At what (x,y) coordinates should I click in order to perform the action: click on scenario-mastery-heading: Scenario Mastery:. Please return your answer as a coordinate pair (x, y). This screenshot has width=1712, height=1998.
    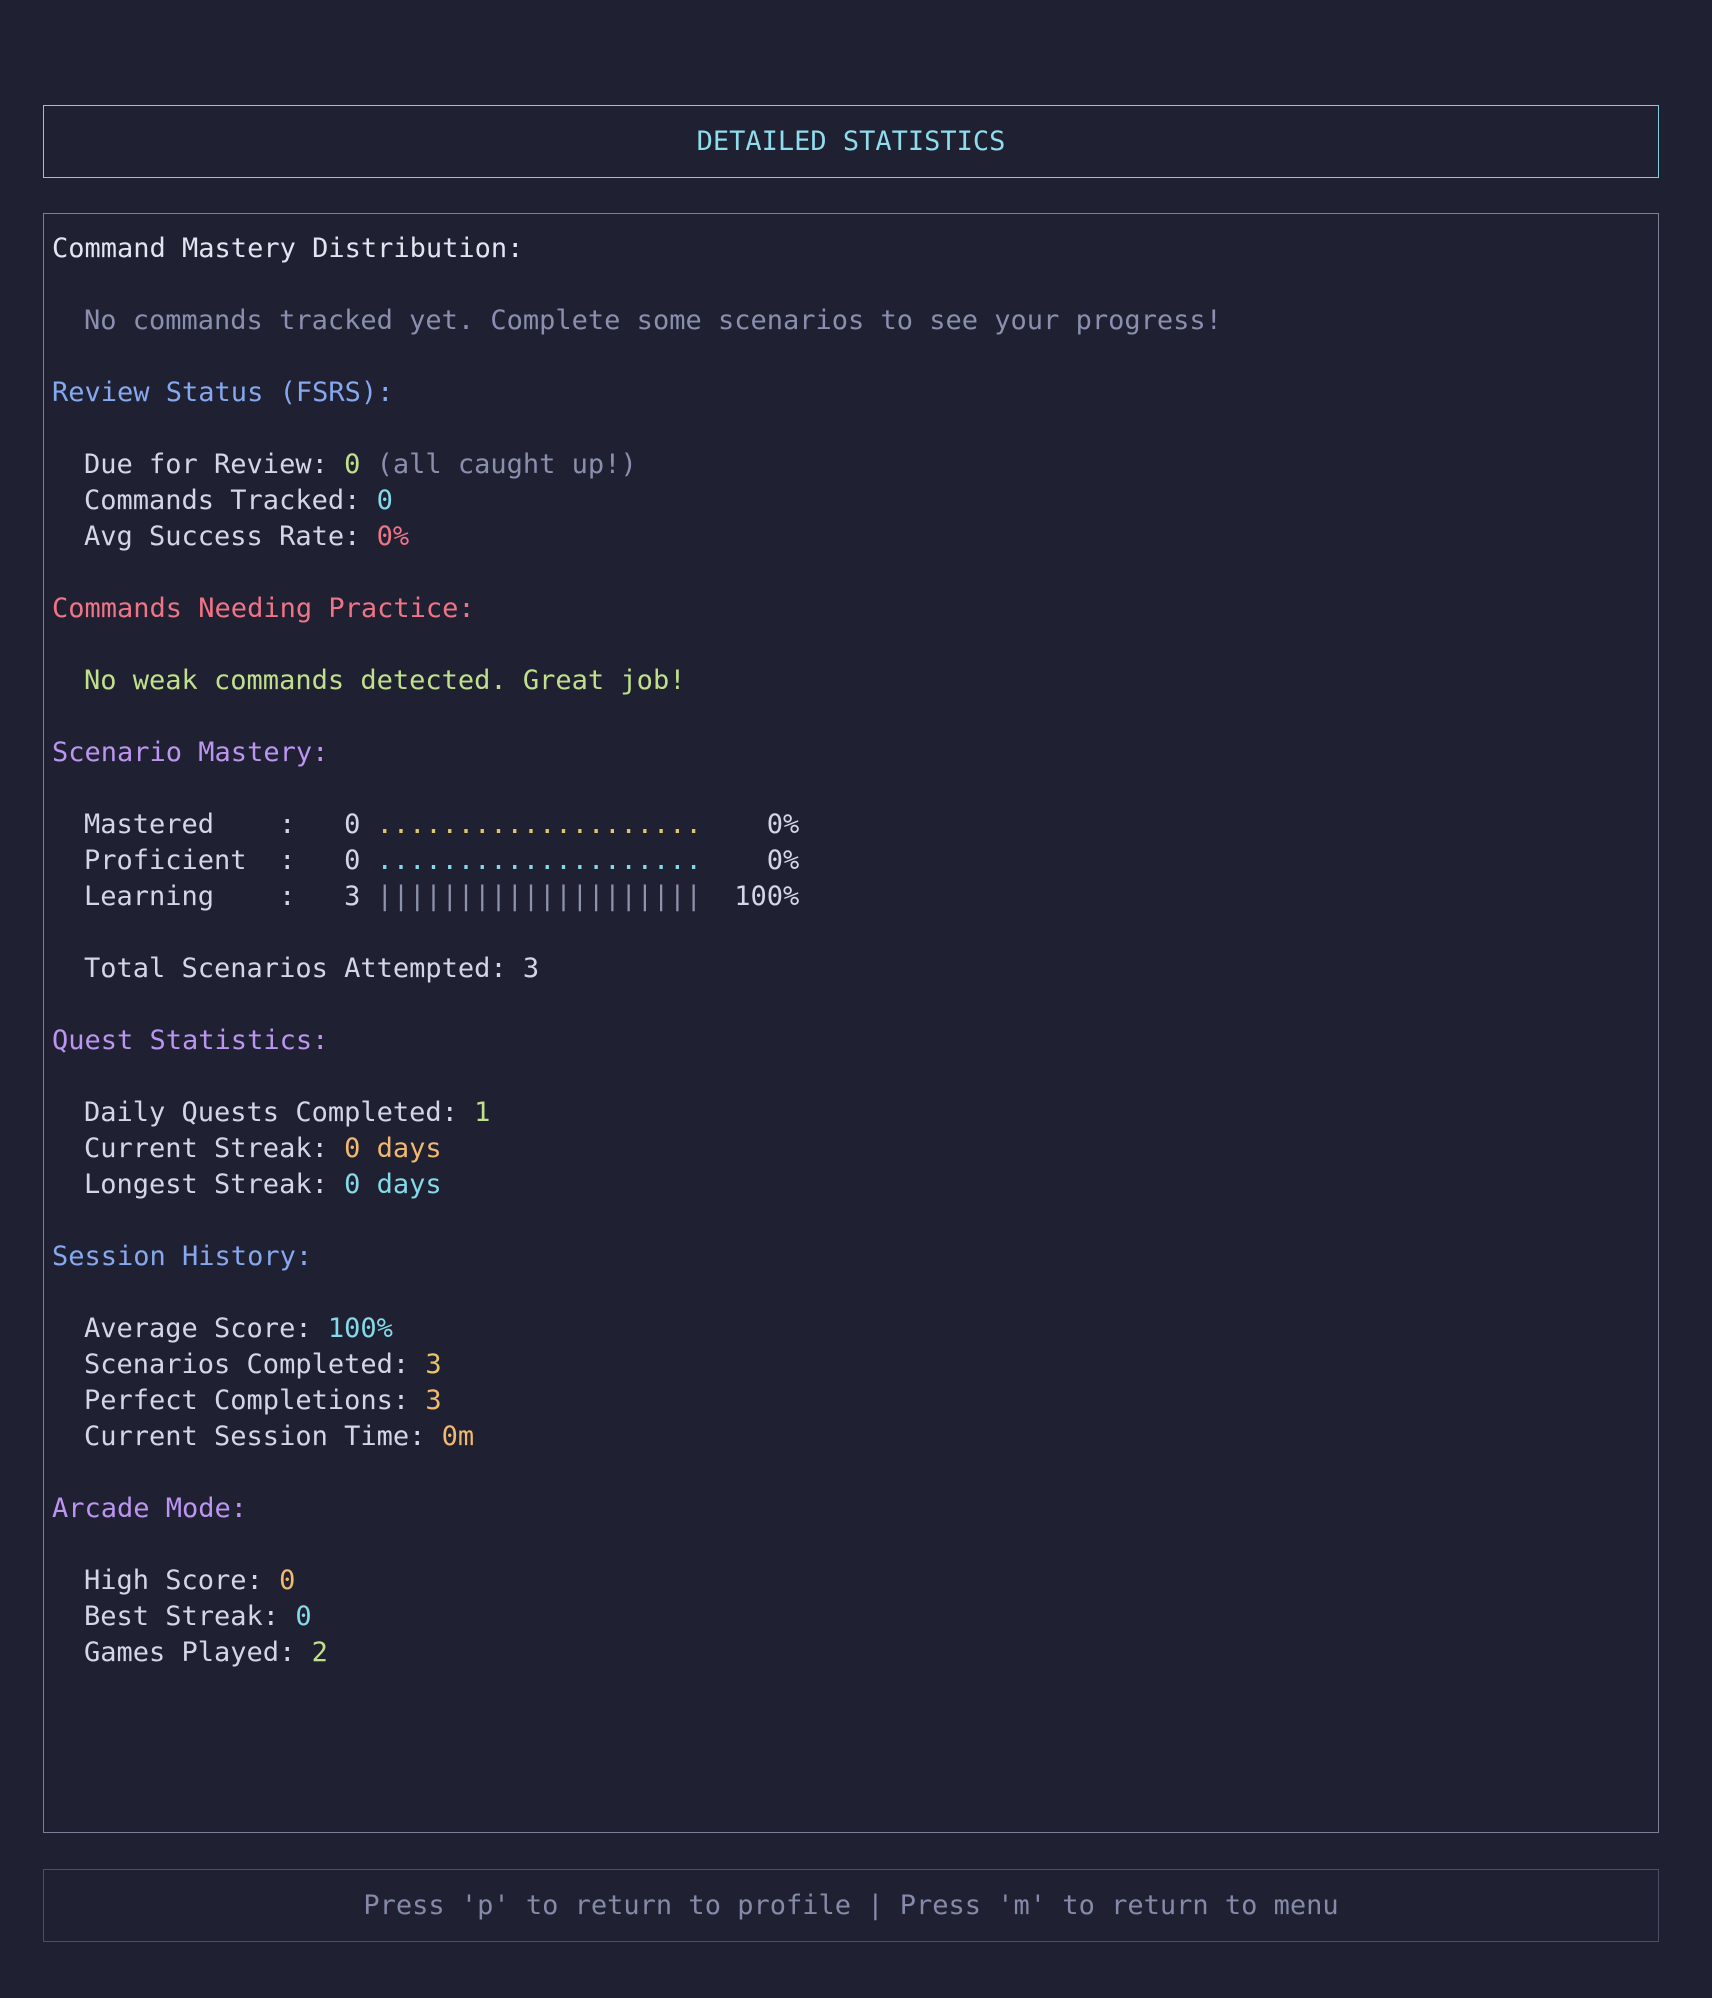
    Looking at the image, I should click on (190, 752).